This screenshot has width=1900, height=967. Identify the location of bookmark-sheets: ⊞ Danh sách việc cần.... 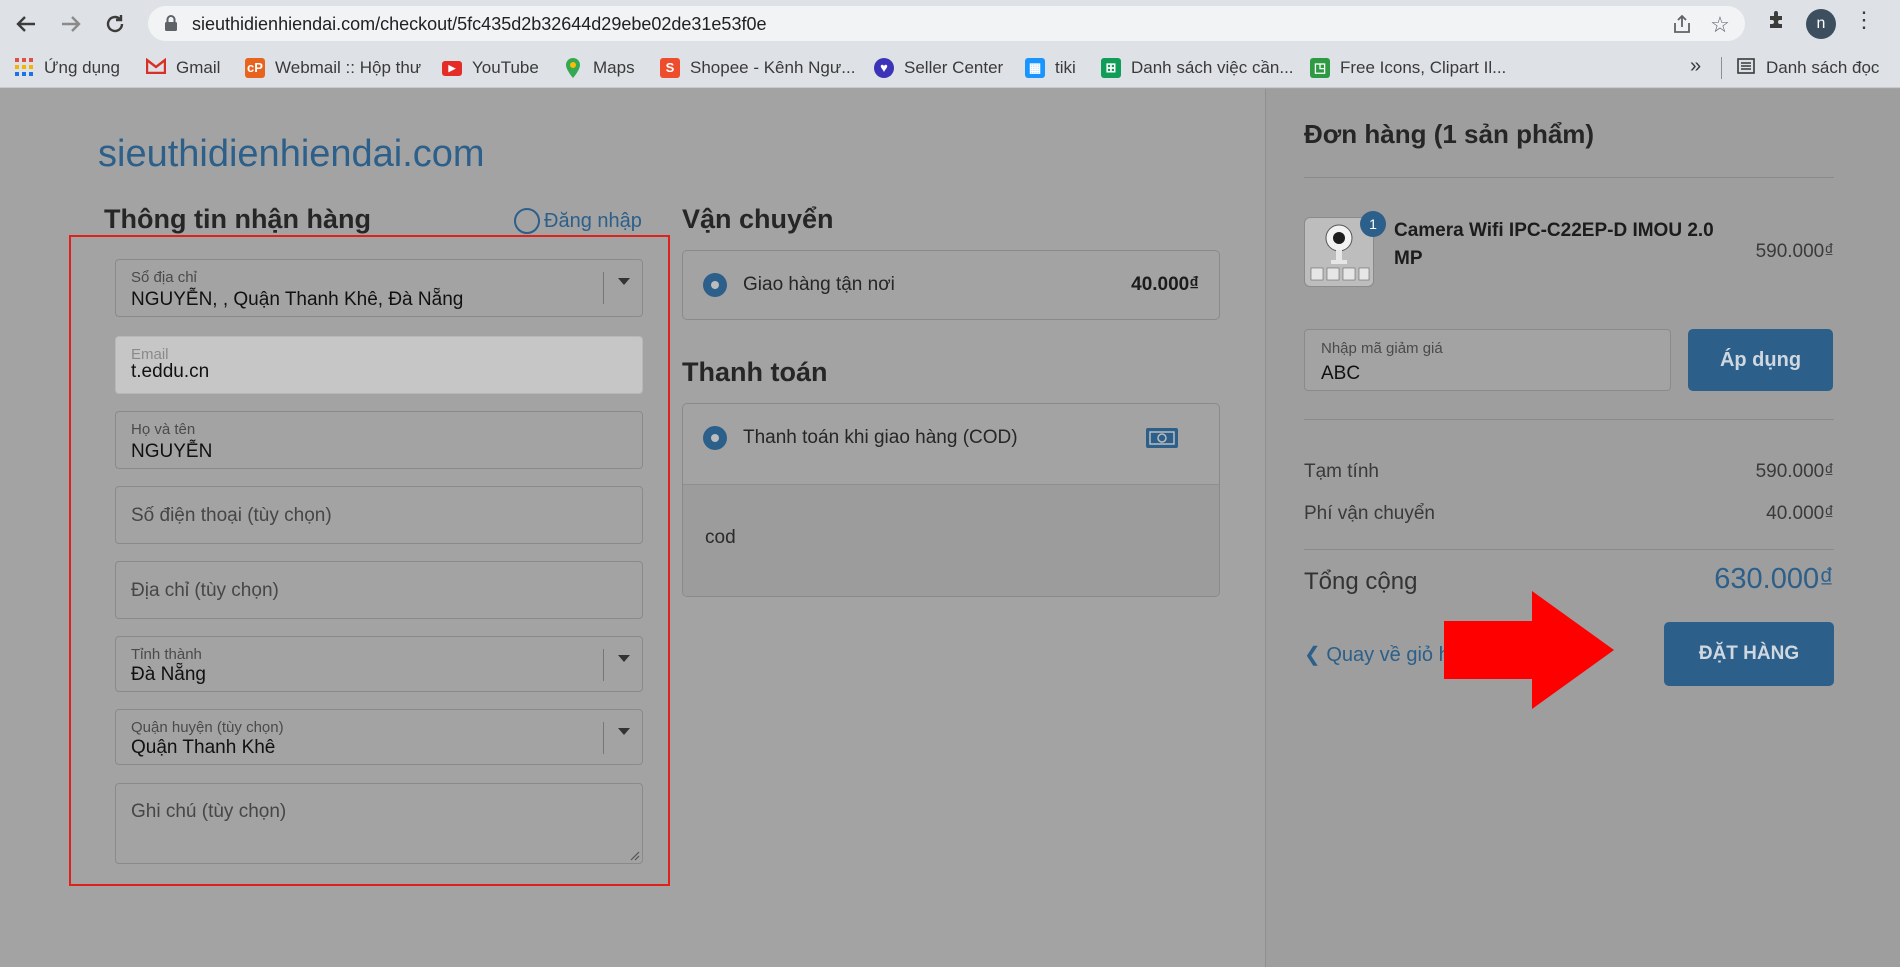
(1197, 68).